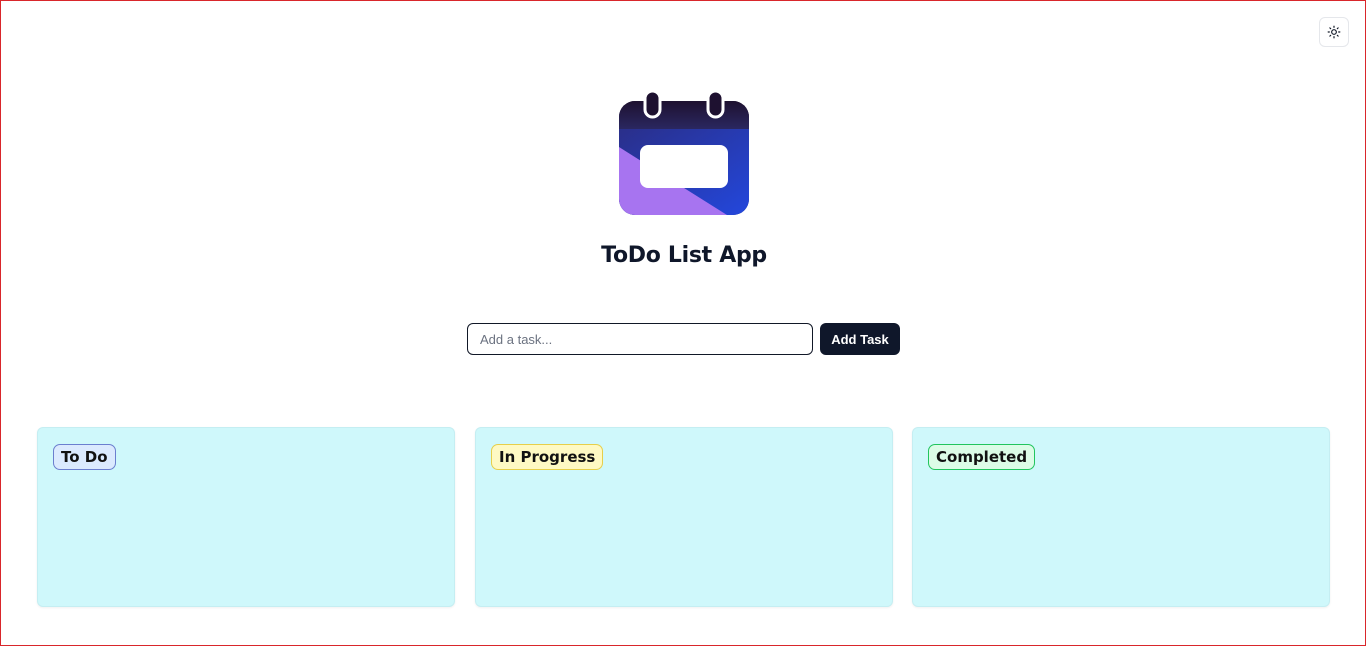 This screenshot has height=646, width=1366. What do you see at coordinates (1121, 517) in the screenshot?
I see `column-completed: Completed` at bounding box center [1121, 517].